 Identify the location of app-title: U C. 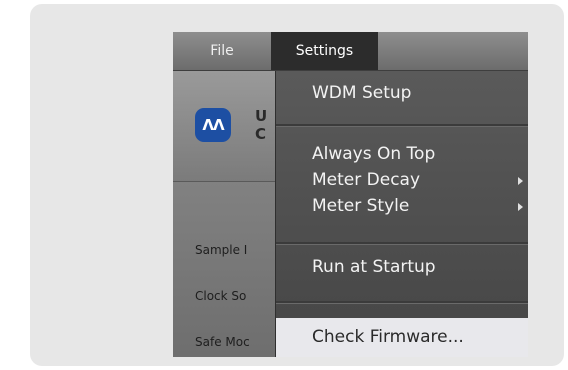
(261, 125).